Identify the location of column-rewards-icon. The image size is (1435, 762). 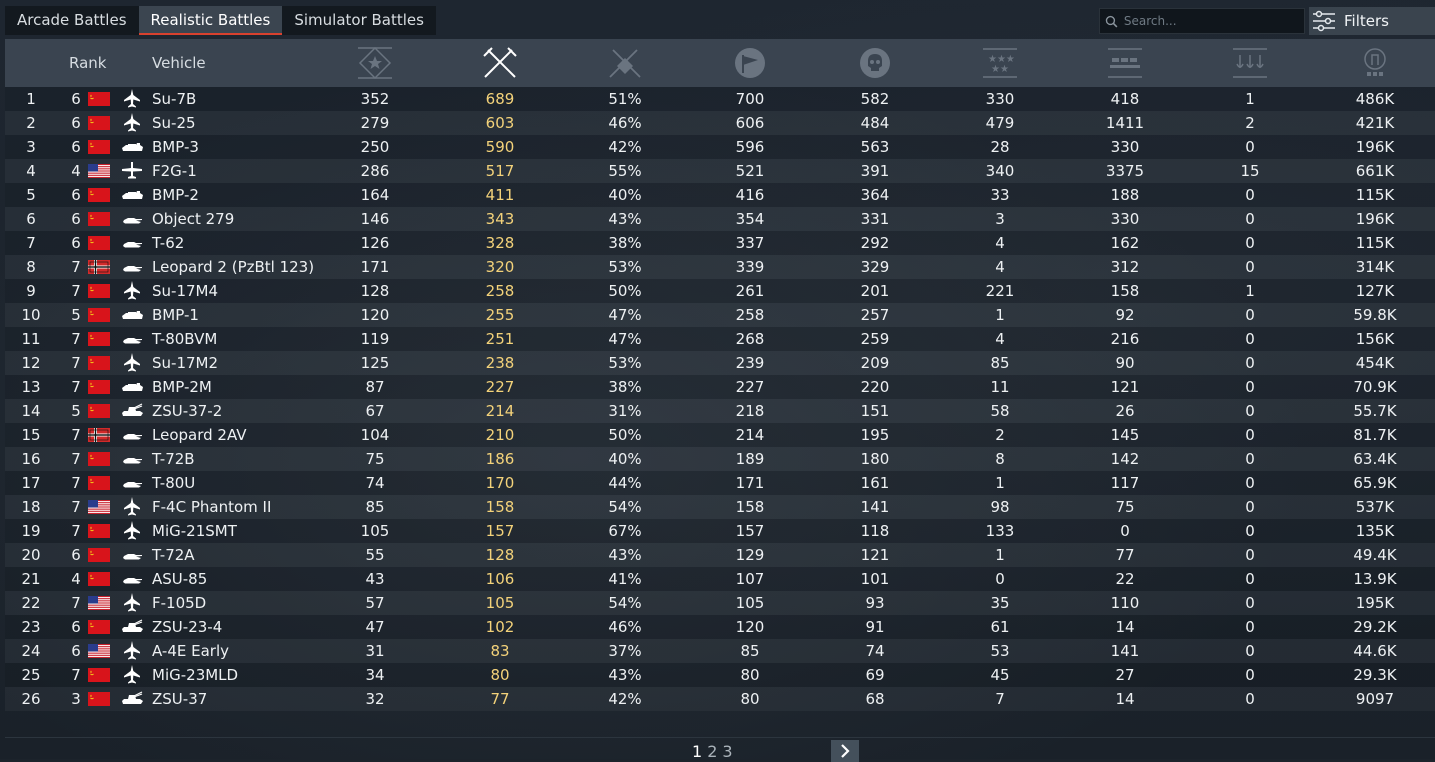
(1375, 63).